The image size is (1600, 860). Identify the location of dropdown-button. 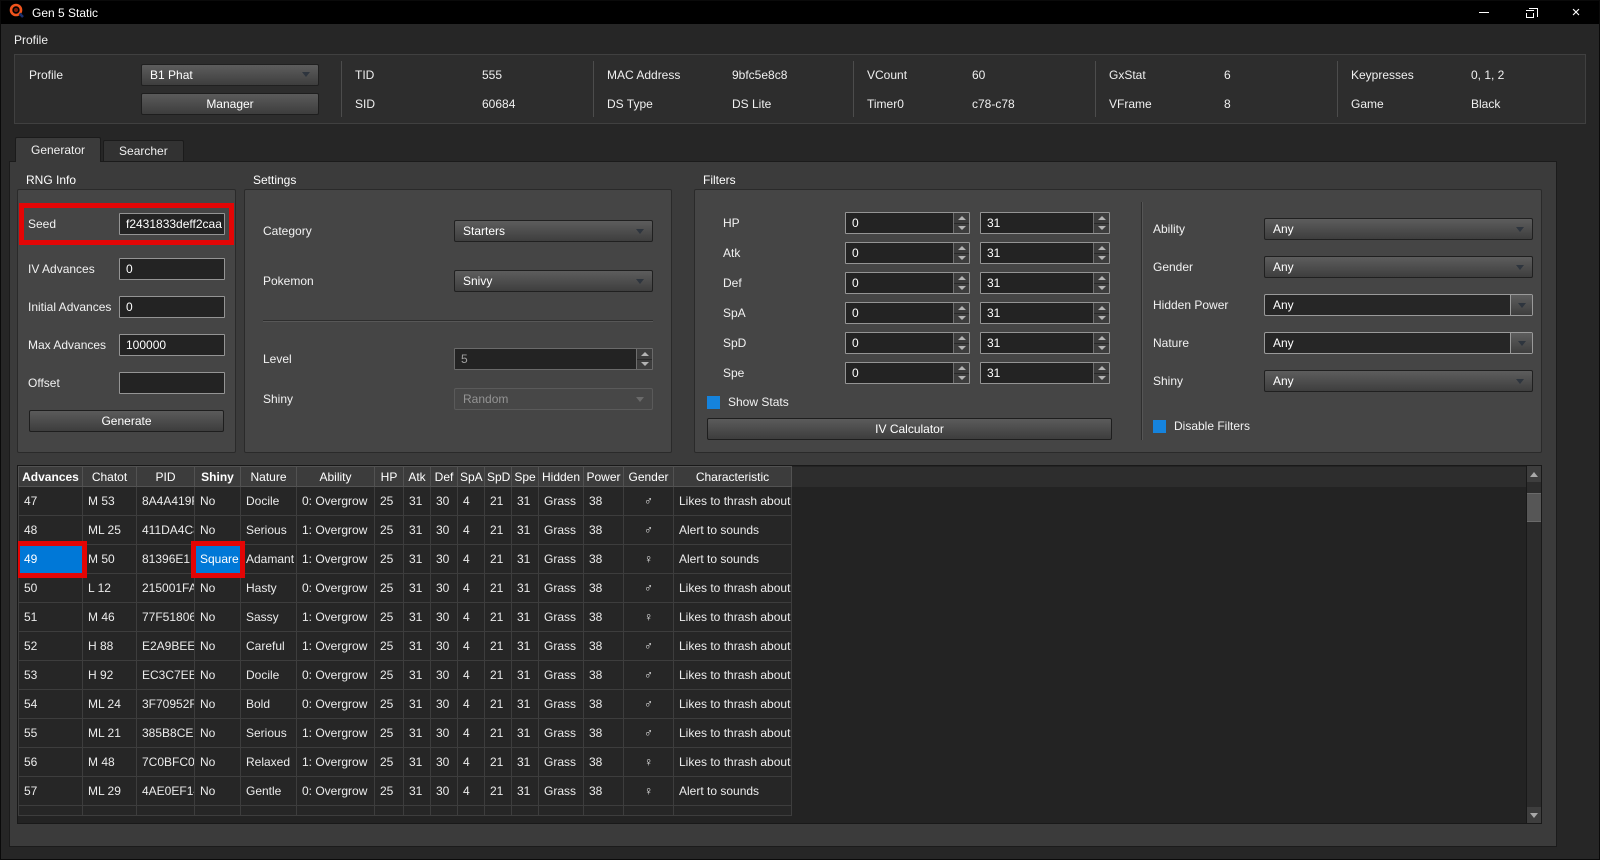
(1521, 343).